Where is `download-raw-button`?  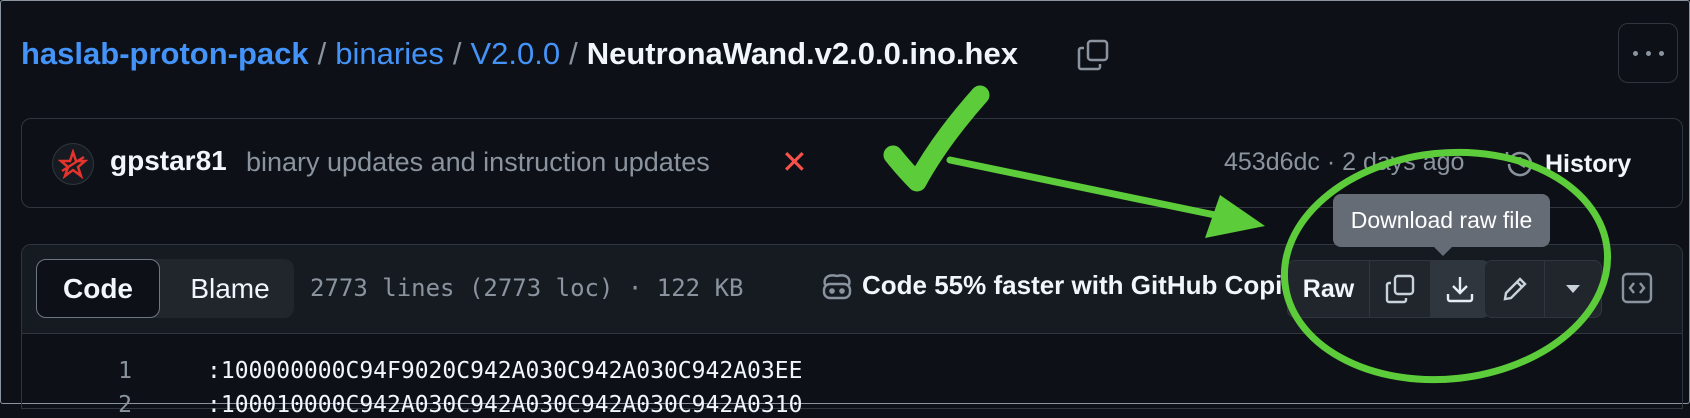
download-raw-button is located at coordinates (1460, 289).